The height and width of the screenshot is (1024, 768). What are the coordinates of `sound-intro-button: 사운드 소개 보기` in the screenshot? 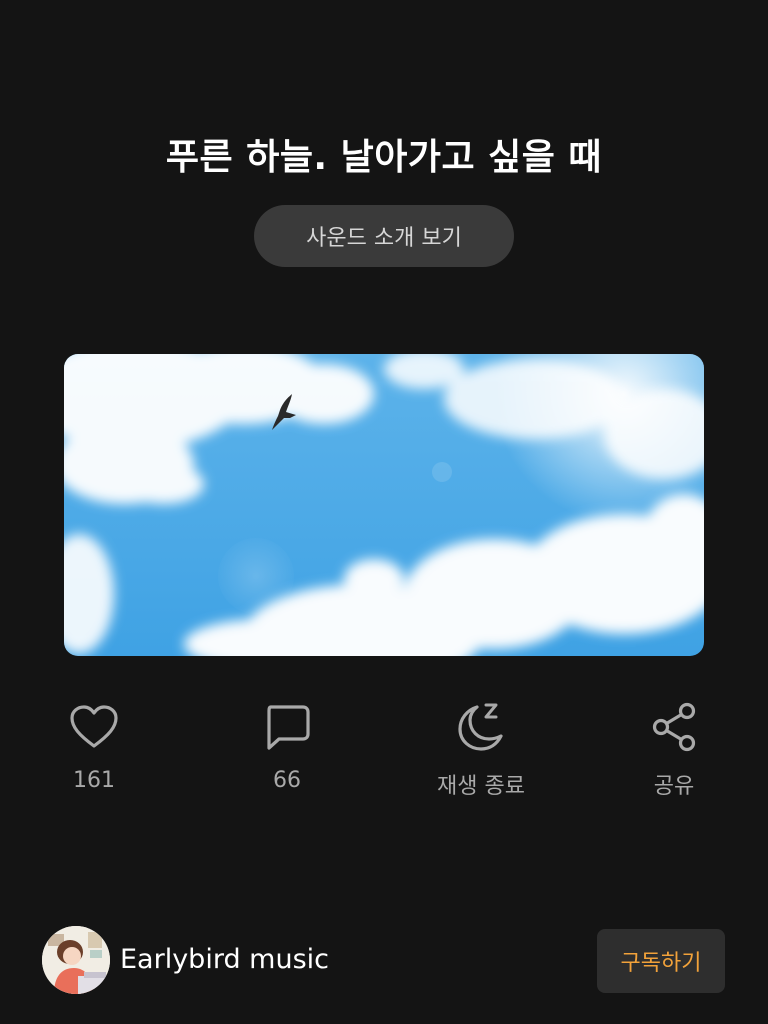 It's located at (384, 236).